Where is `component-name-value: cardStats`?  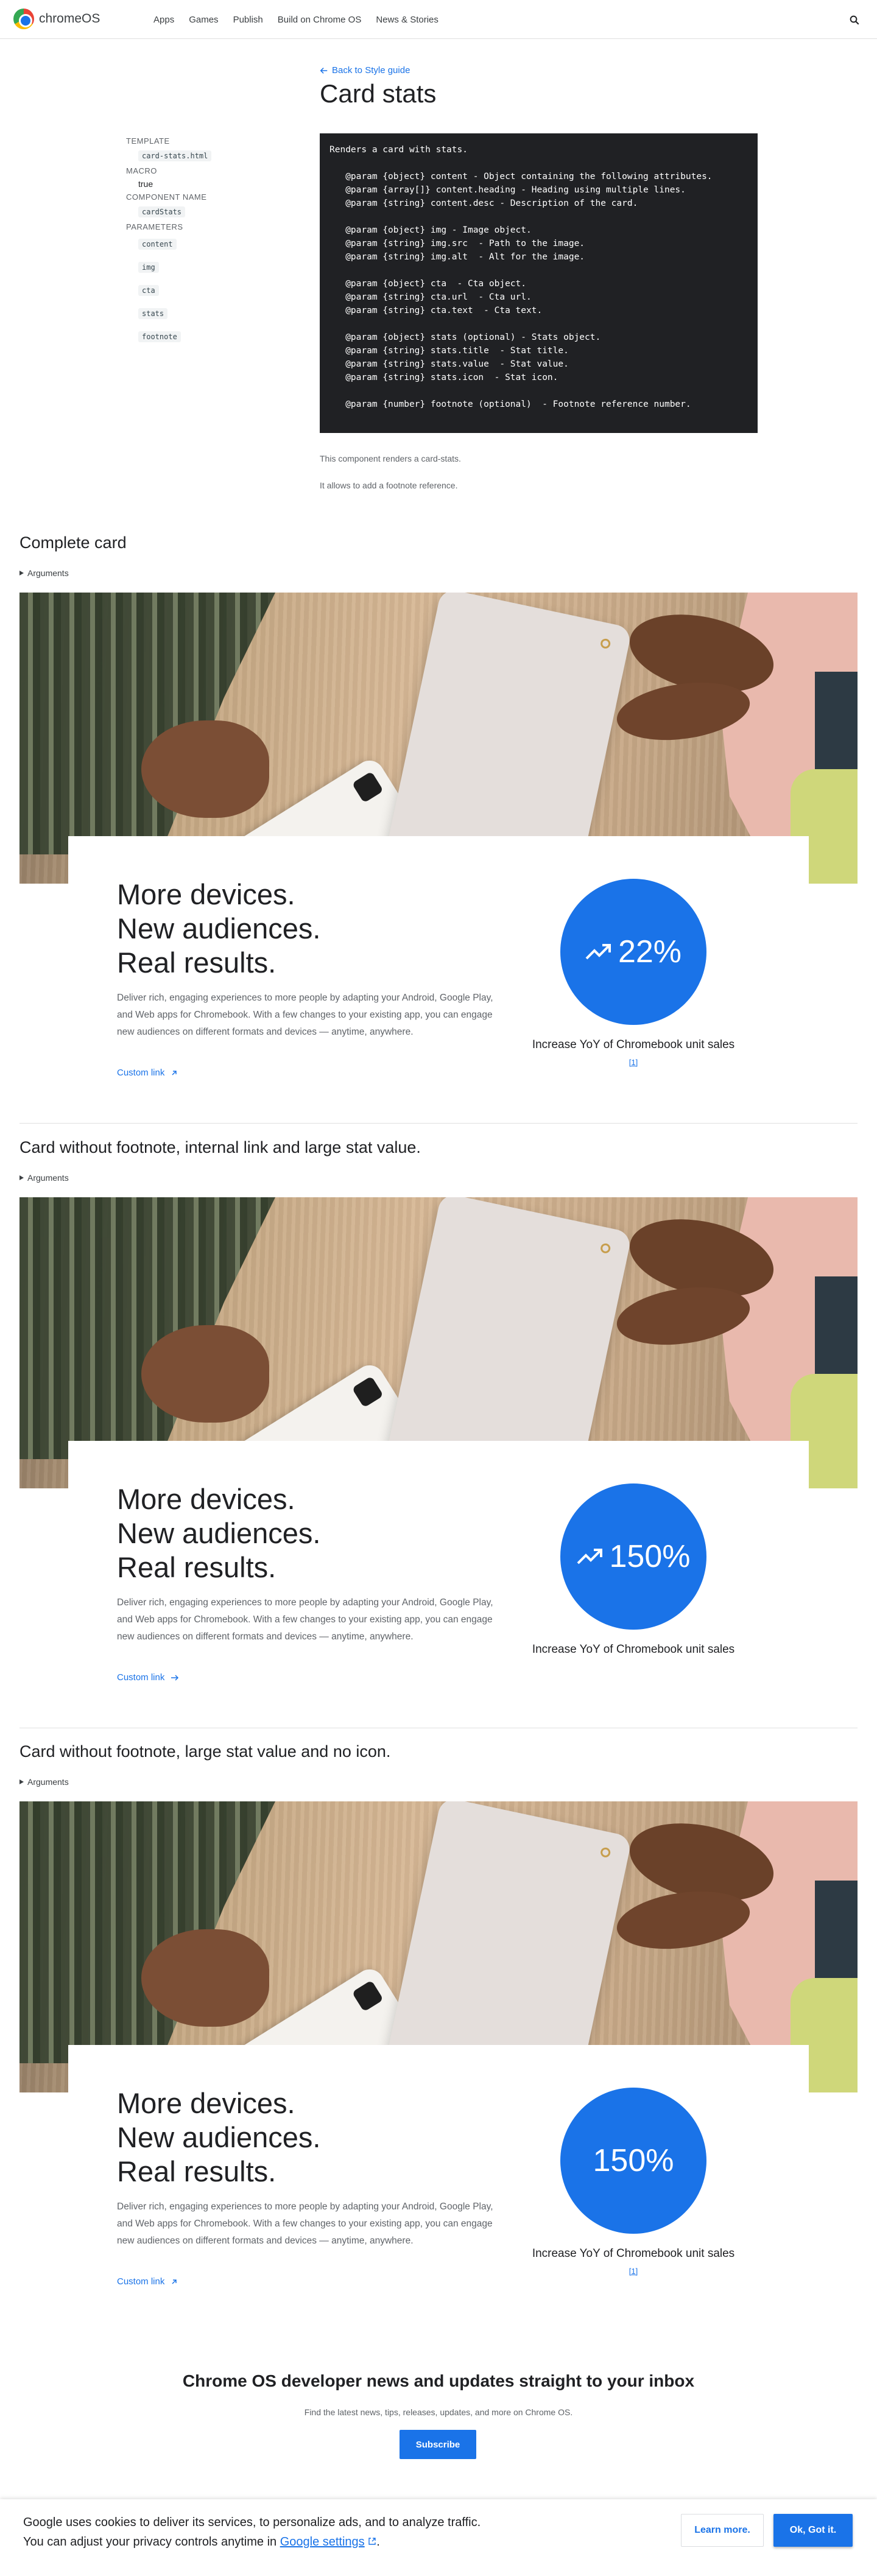
component-name-value: cardStats is located at coordinates (162, 211).